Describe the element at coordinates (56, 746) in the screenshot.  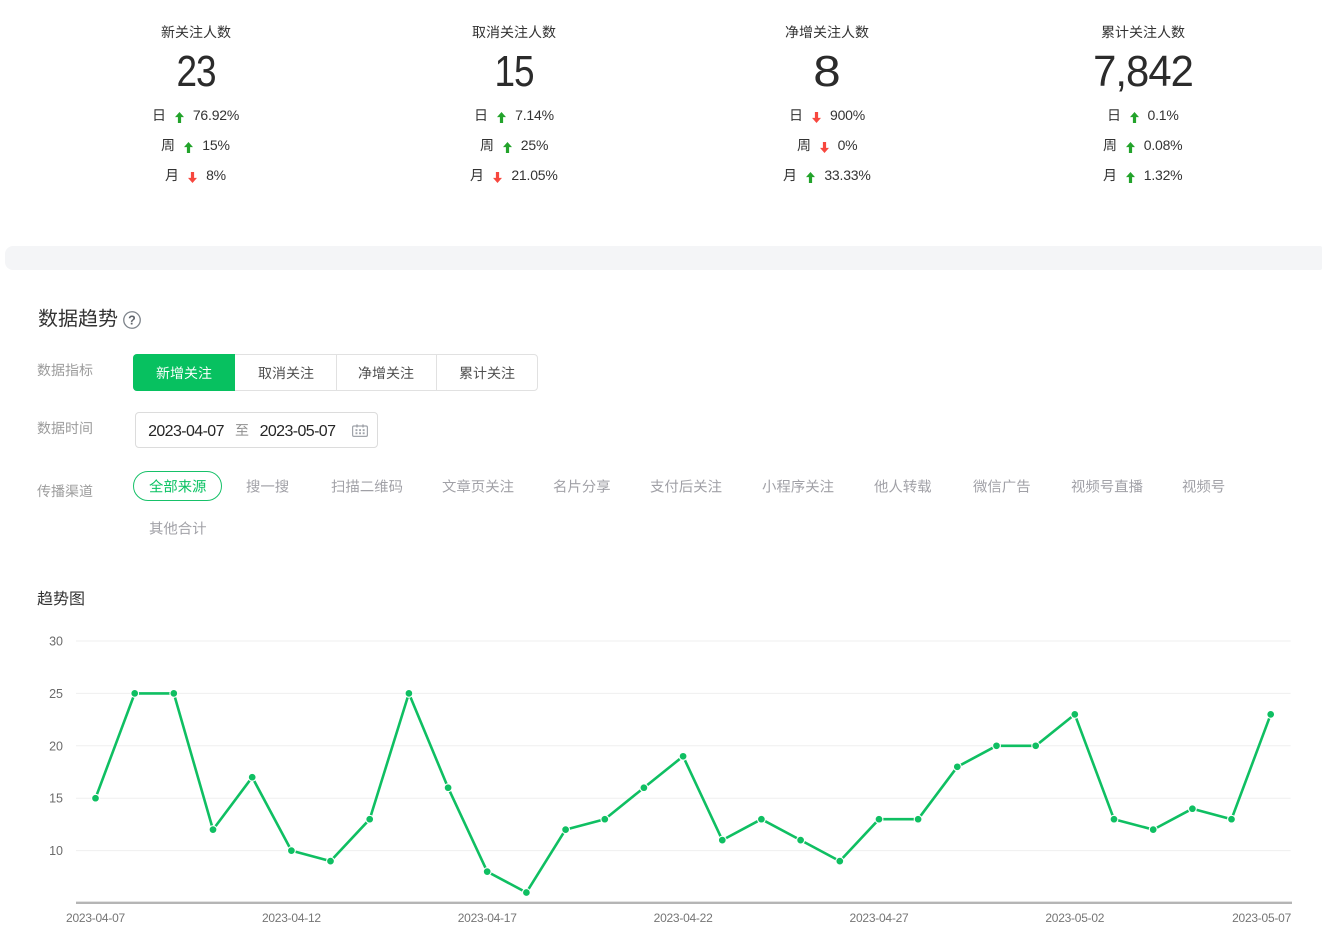
I see `svg-text: 20` at that location.